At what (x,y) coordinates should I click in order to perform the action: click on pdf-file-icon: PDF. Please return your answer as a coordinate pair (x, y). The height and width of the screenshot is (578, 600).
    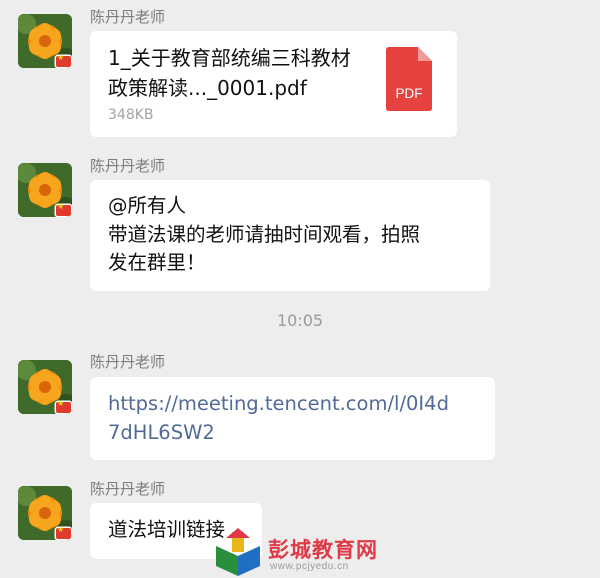
    Looking at the image, I should click on (409, 79).